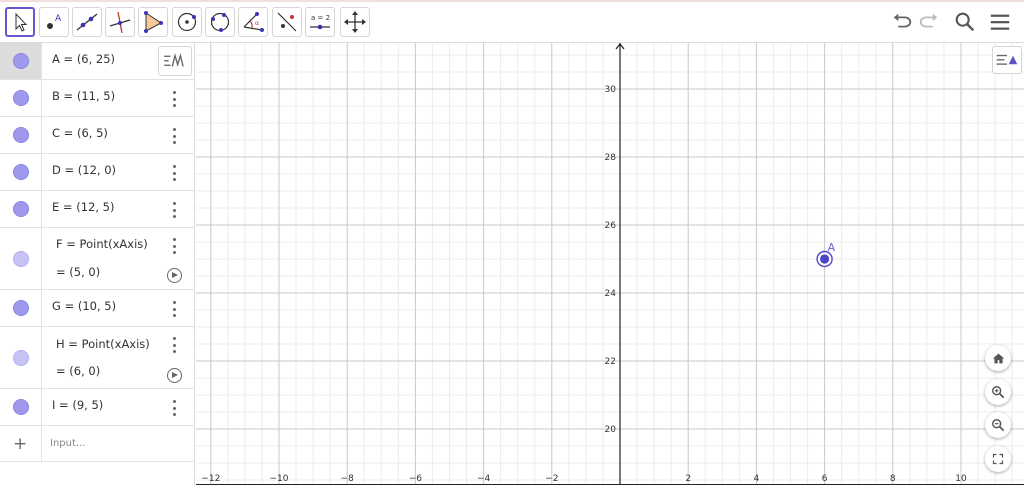 This screenshot has width=1024, height=485. I want to click on circle-center-point-tool-button, so click(187, 22).